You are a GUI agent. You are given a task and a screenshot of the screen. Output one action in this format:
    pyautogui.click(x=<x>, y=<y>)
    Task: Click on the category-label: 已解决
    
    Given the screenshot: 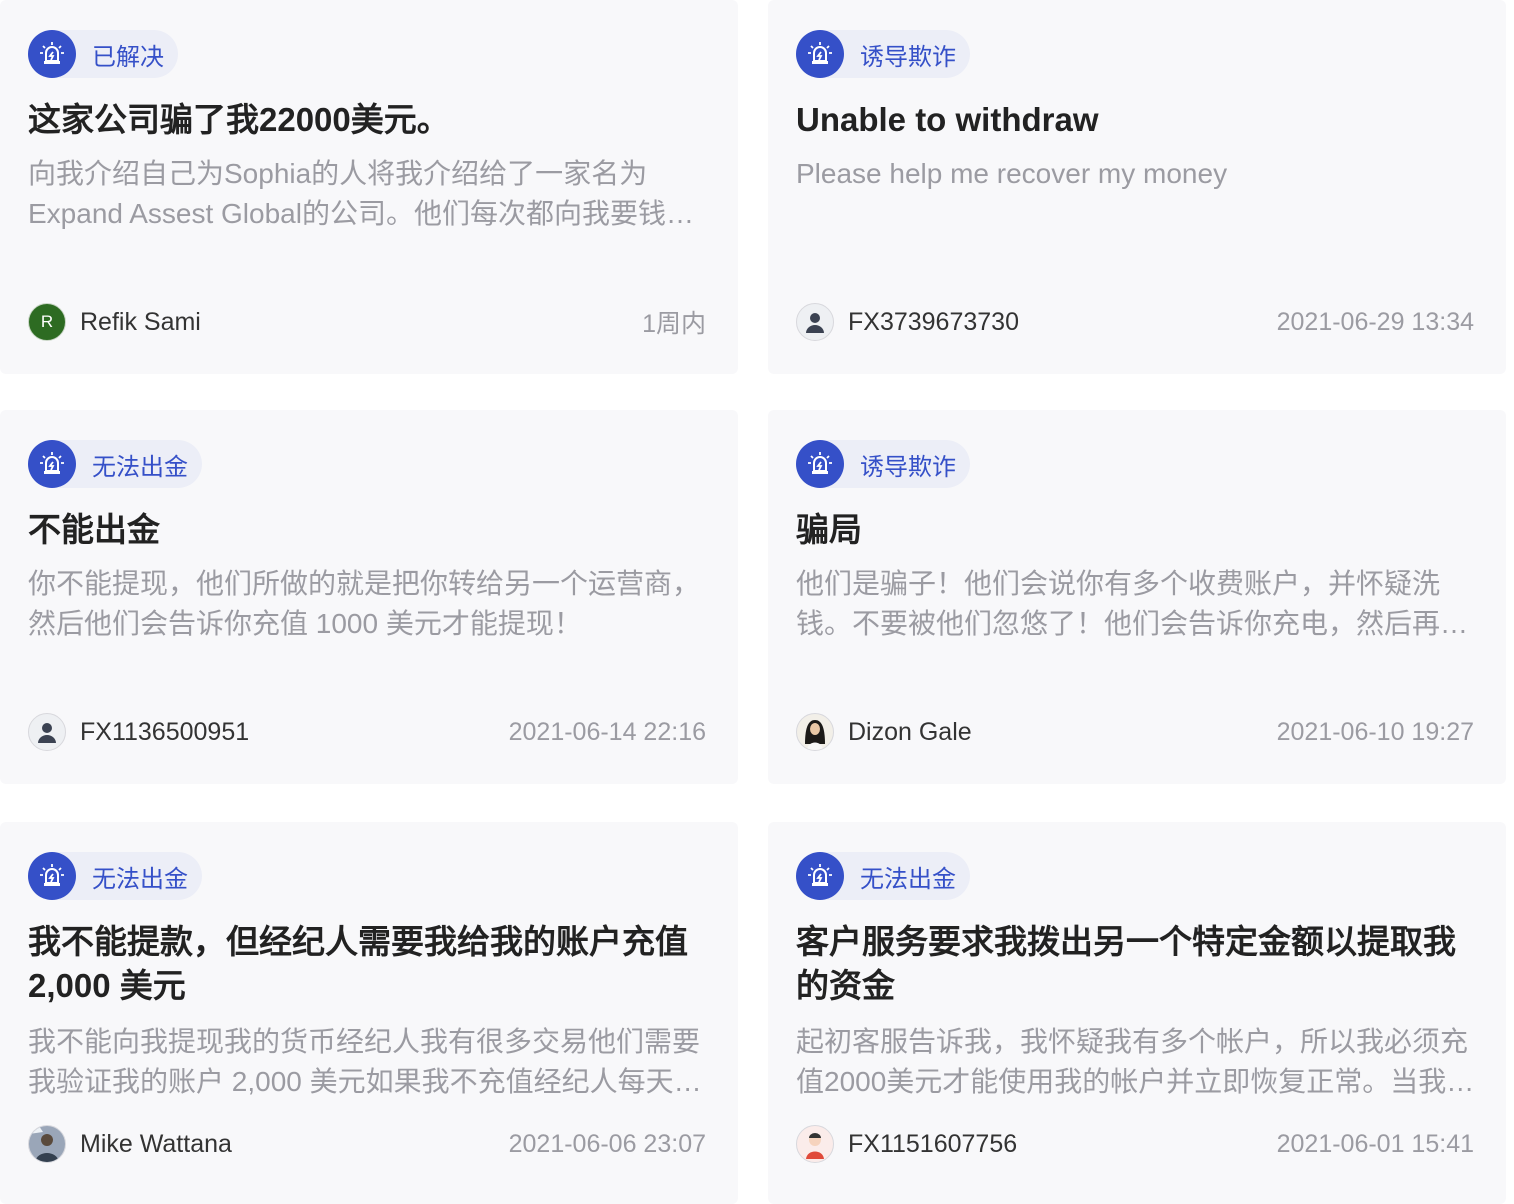 What is the action you would take?
    pyautogui.click(x=128, y=57)
    